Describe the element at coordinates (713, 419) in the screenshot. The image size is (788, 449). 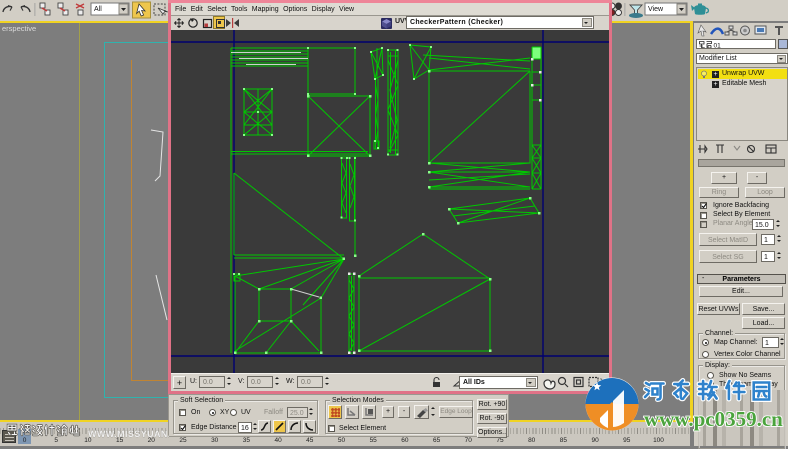
I see `svg-text: www.pc0359.cn` at that location.